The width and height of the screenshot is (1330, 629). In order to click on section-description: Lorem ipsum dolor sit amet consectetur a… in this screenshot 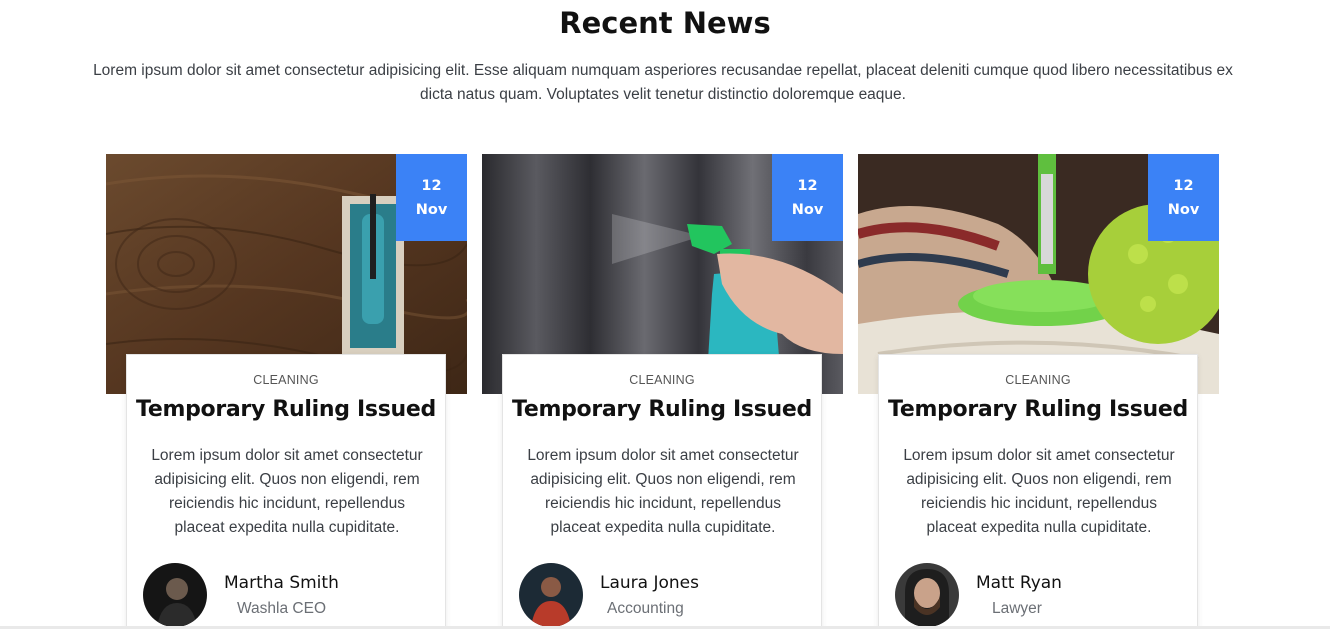, I will do `click(663, 82)`.